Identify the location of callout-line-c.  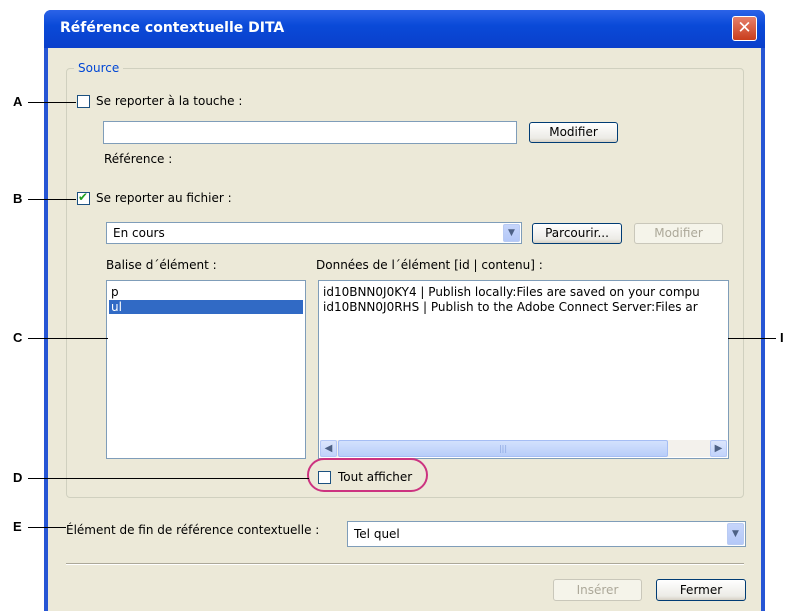
(68, 338).